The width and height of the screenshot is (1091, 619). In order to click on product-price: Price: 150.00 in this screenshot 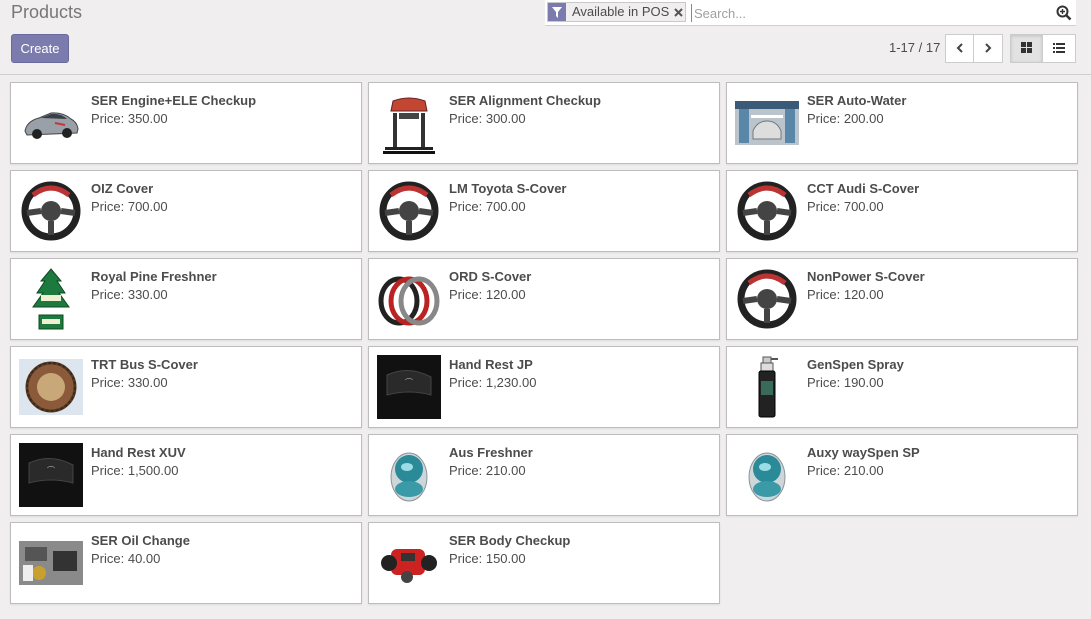, I will do `click(487, 558)`.